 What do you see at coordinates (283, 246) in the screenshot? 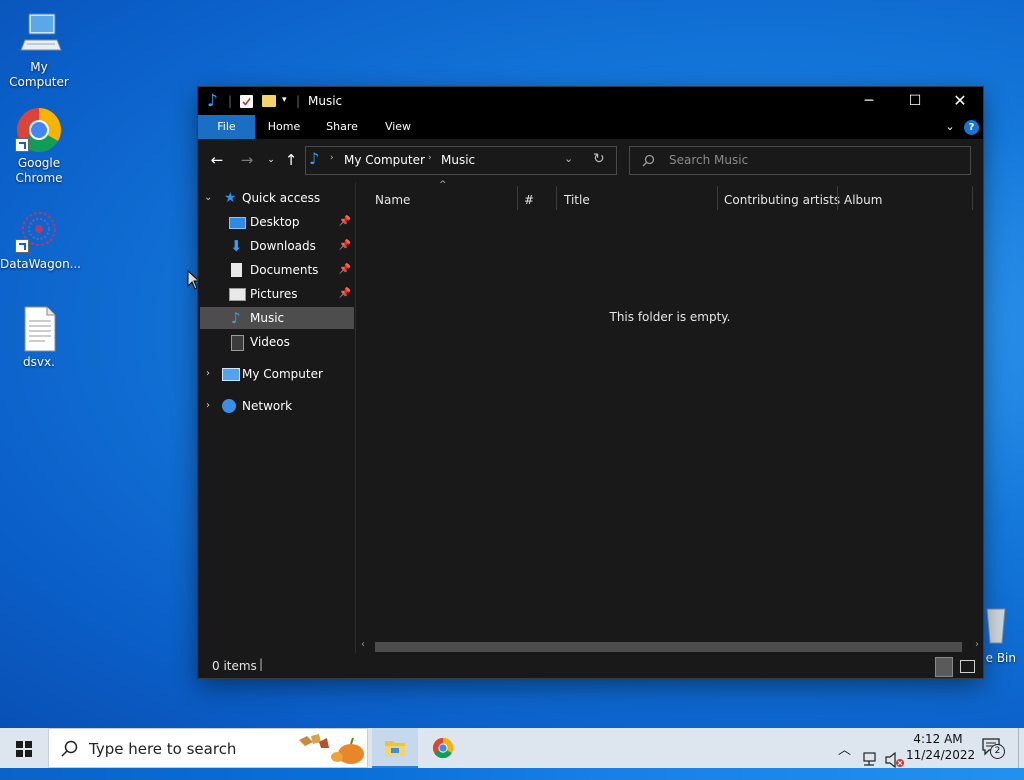
I see `nav-label: Downloads` at bounding box center [283, 246].